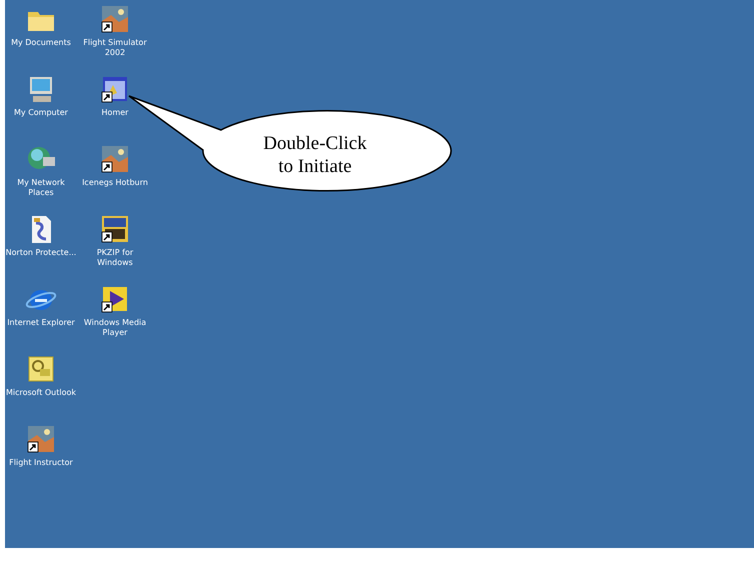 The height and width of the screenshot is (565, 754). I want to click on icon-label: My Documents, so click(41, 43).